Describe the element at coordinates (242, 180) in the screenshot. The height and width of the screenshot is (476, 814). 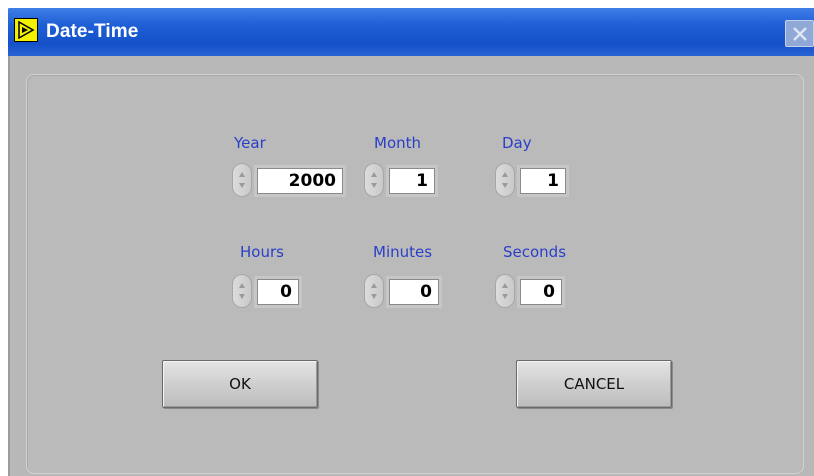
I see `year-spinner` at that location.